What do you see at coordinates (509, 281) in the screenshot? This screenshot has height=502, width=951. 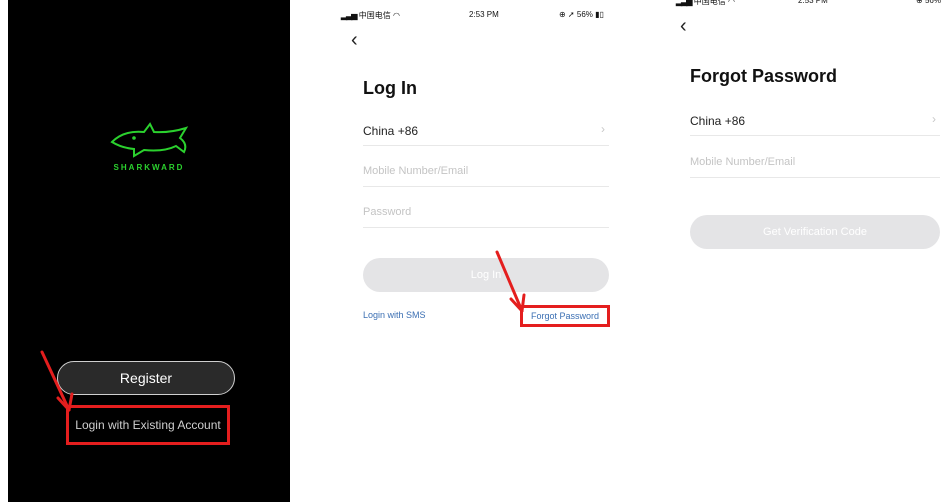 I see `arrow-to-forgot-password` at bounding box center [509, 281].